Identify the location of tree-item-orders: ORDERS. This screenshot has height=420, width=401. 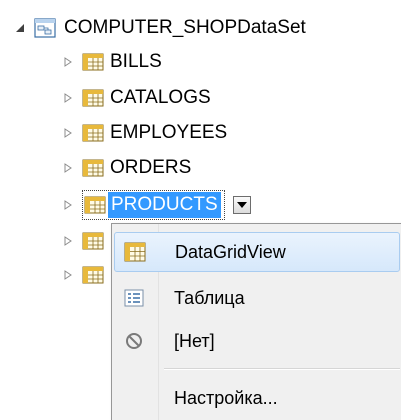
(126, 168).